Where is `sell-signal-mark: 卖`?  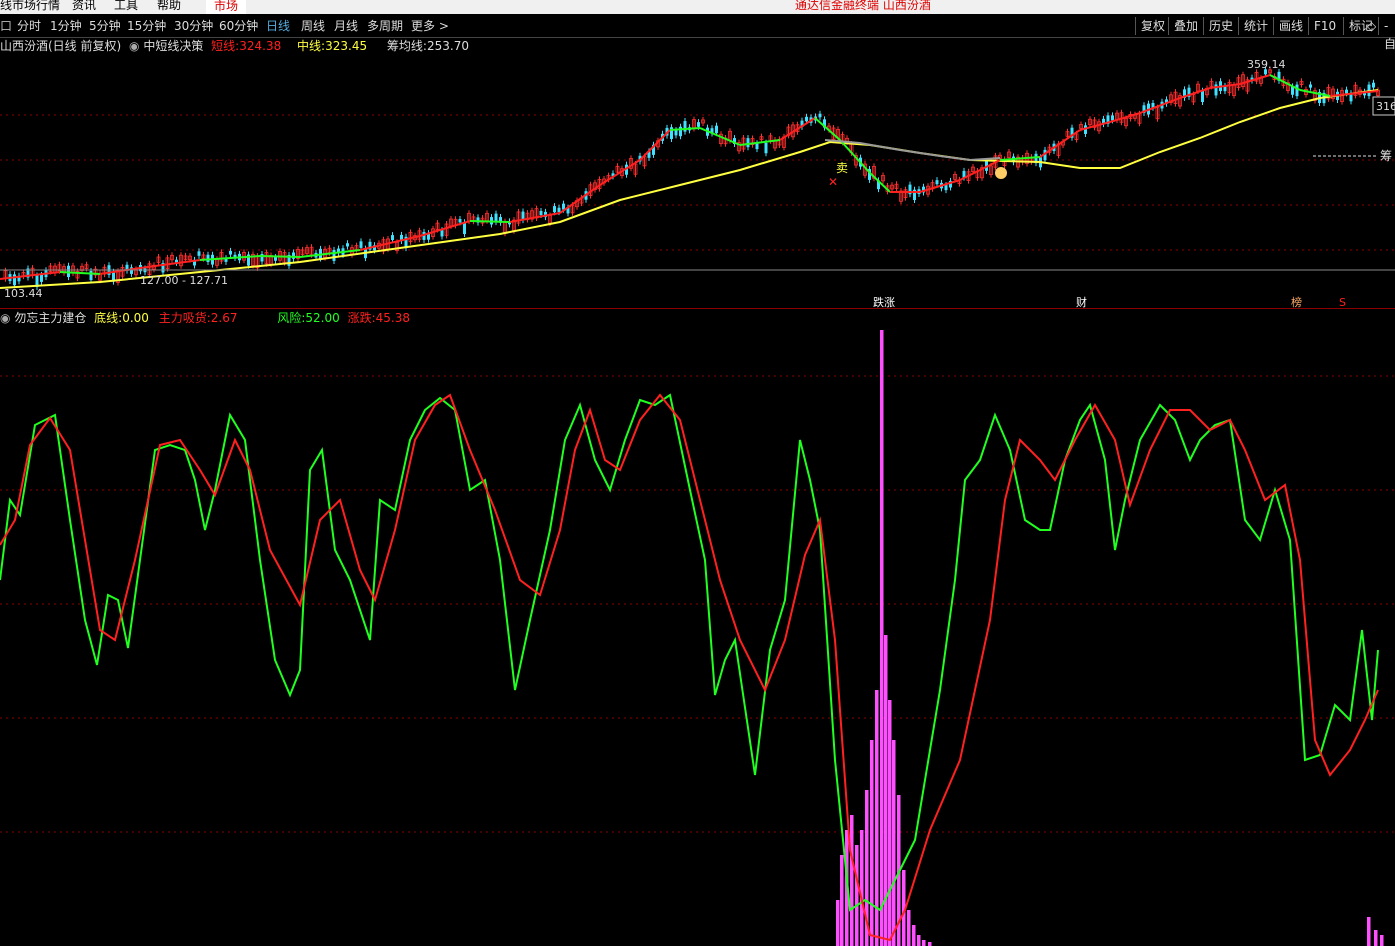 sell-signal-mark: 卖 is located at coordinates (842, 168).